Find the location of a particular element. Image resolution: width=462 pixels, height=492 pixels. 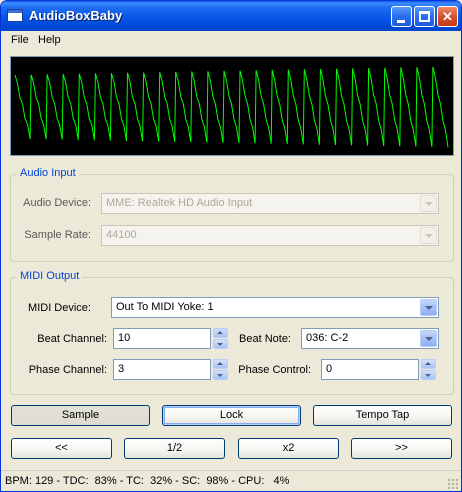

phase-channel-spinner is located at coordinates (220, 369).